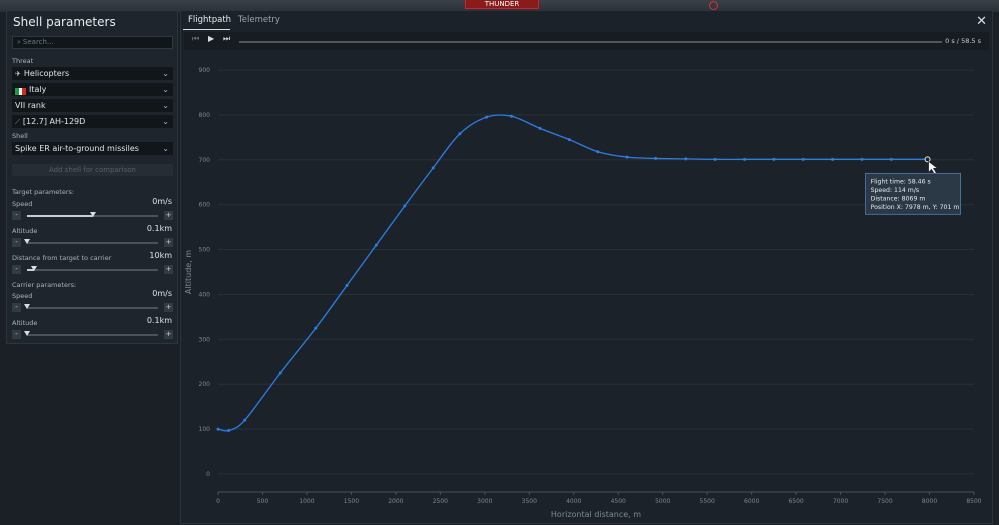  Describe the element at coordinates (92, 170) in the screenshot. I see `add-shell-button: Add shell for comparison` at that location.